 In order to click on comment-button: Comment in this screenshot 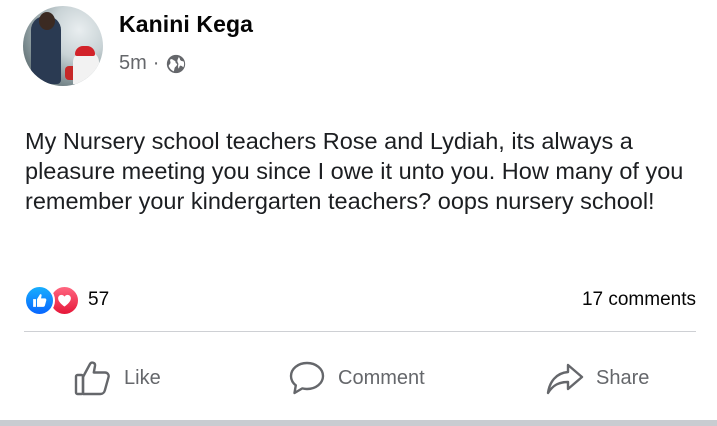, I will do `click(355, 378)`.